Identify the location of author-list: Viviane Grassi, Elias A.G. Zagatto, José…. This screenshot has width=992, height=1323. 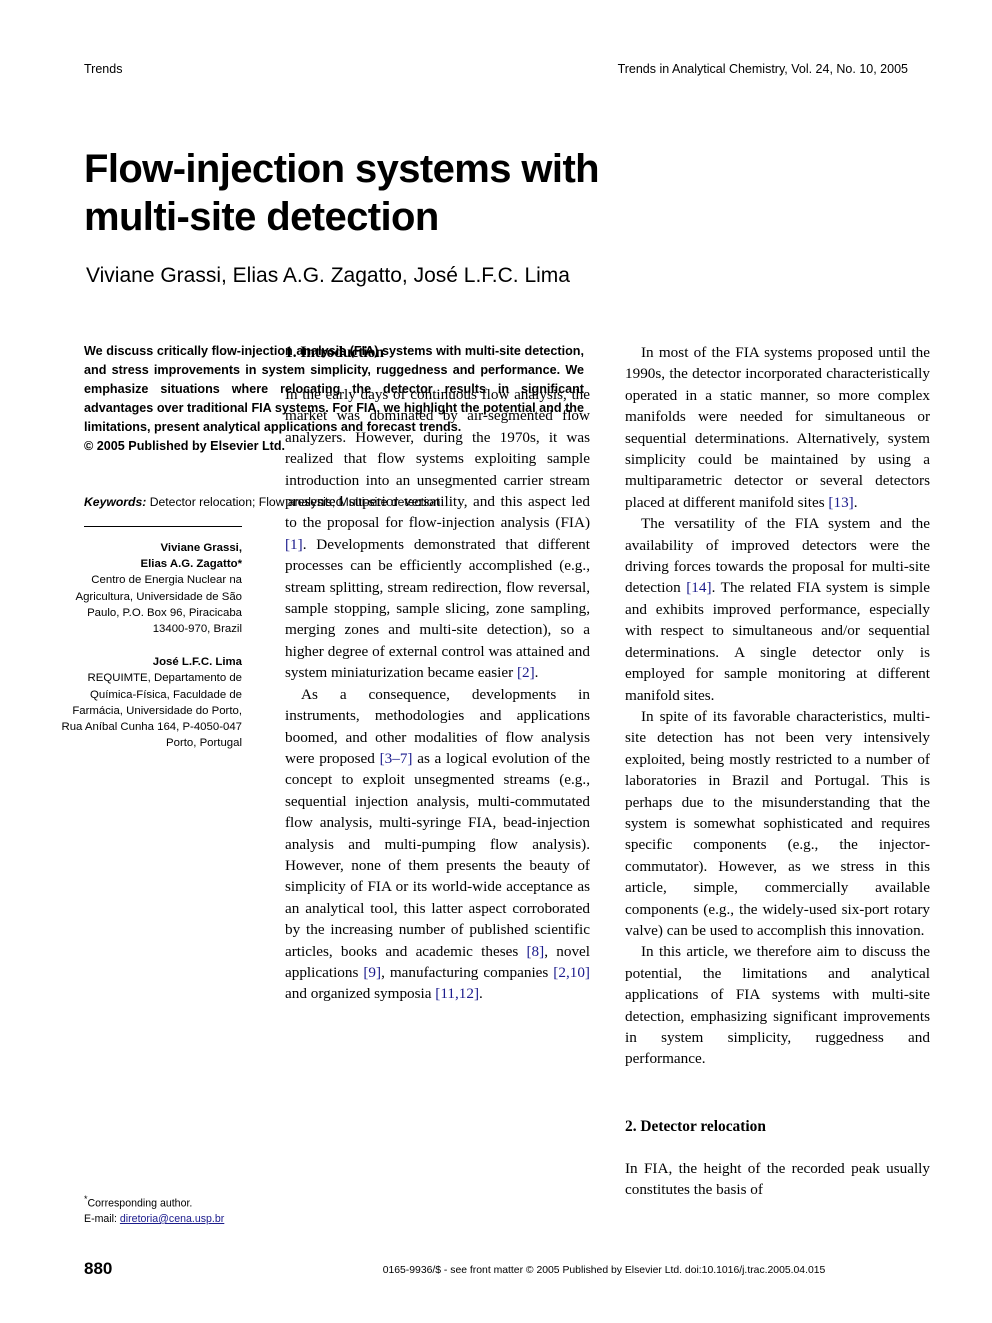
(328, 275).